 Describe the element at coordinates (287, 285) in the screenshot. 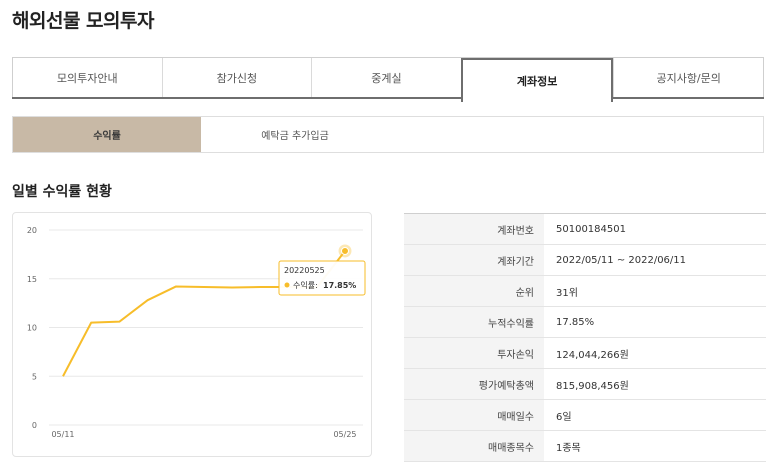

I see `tooltip-marker` at that location.